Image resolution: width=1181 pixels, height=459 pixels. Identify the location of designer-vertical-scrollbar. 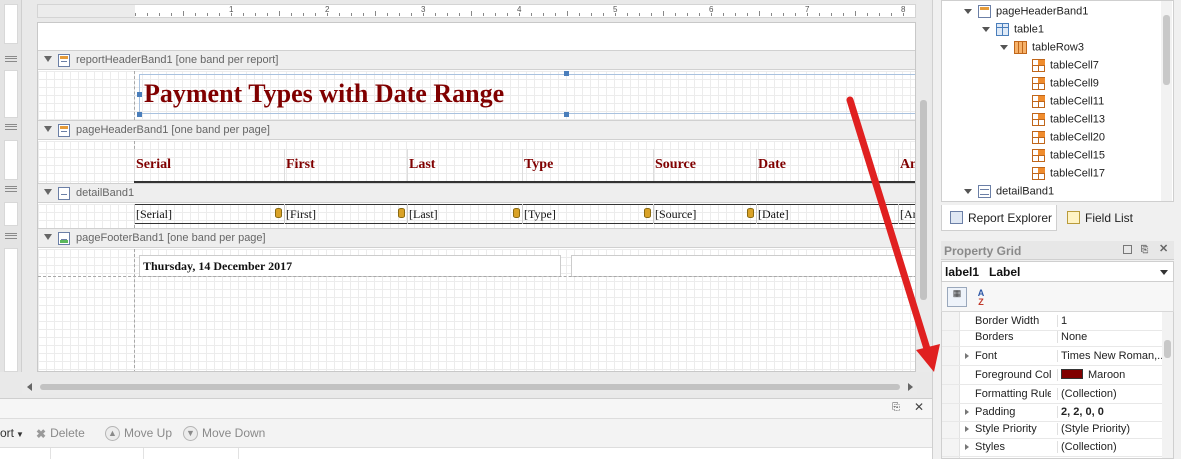
(923, 186).